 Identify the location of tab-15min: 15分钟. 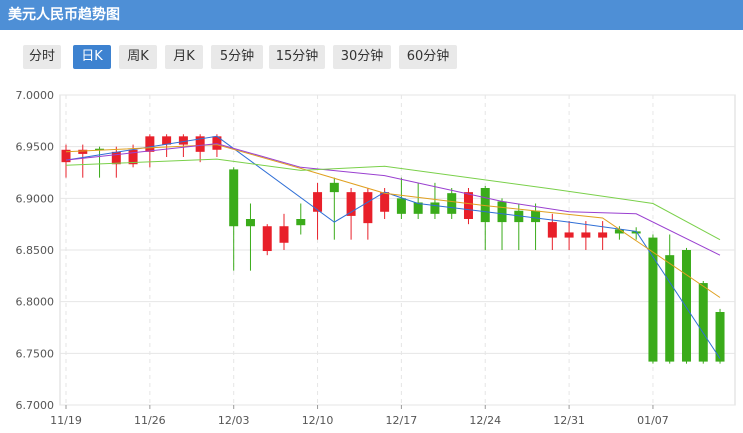
(297, 57).